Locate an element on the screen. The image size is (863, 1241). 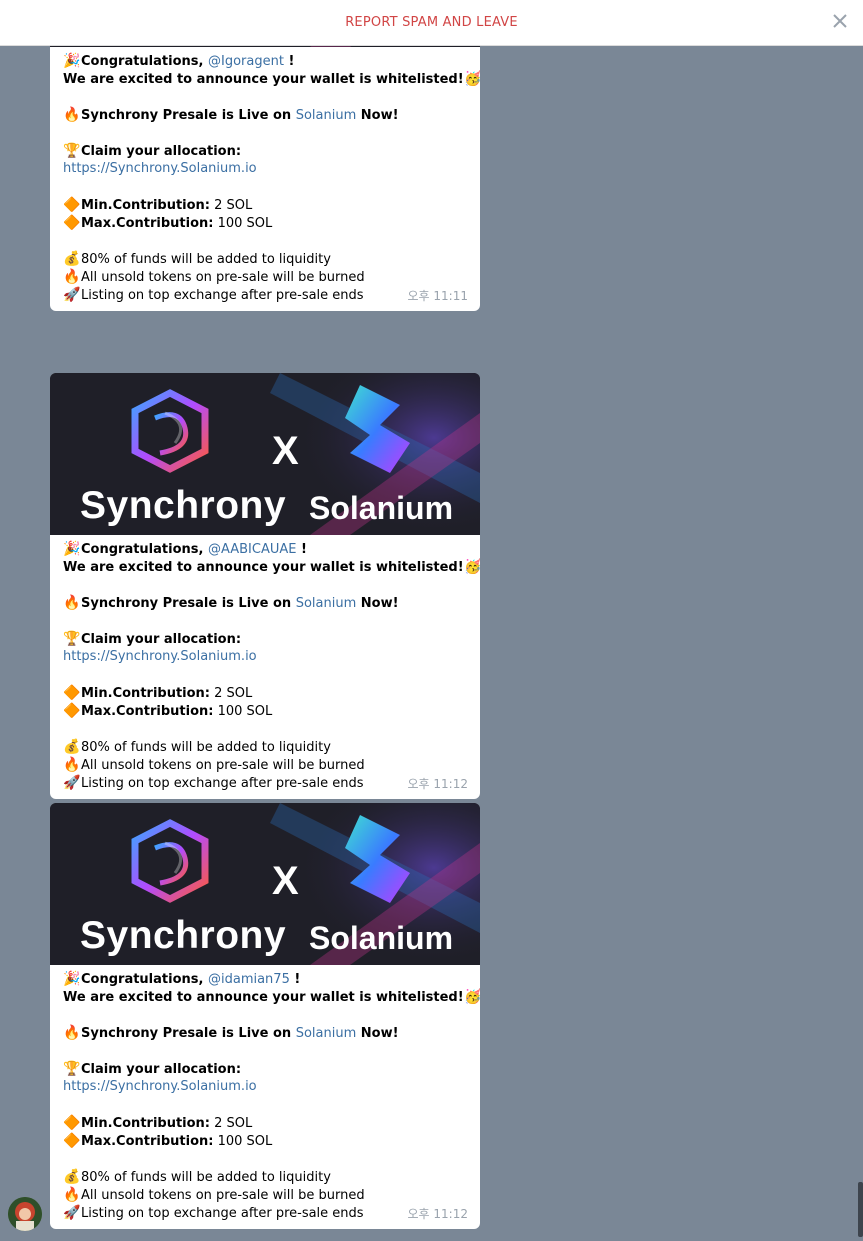
username-mention: @AABICAUAE is located at coordinates (252, 549).